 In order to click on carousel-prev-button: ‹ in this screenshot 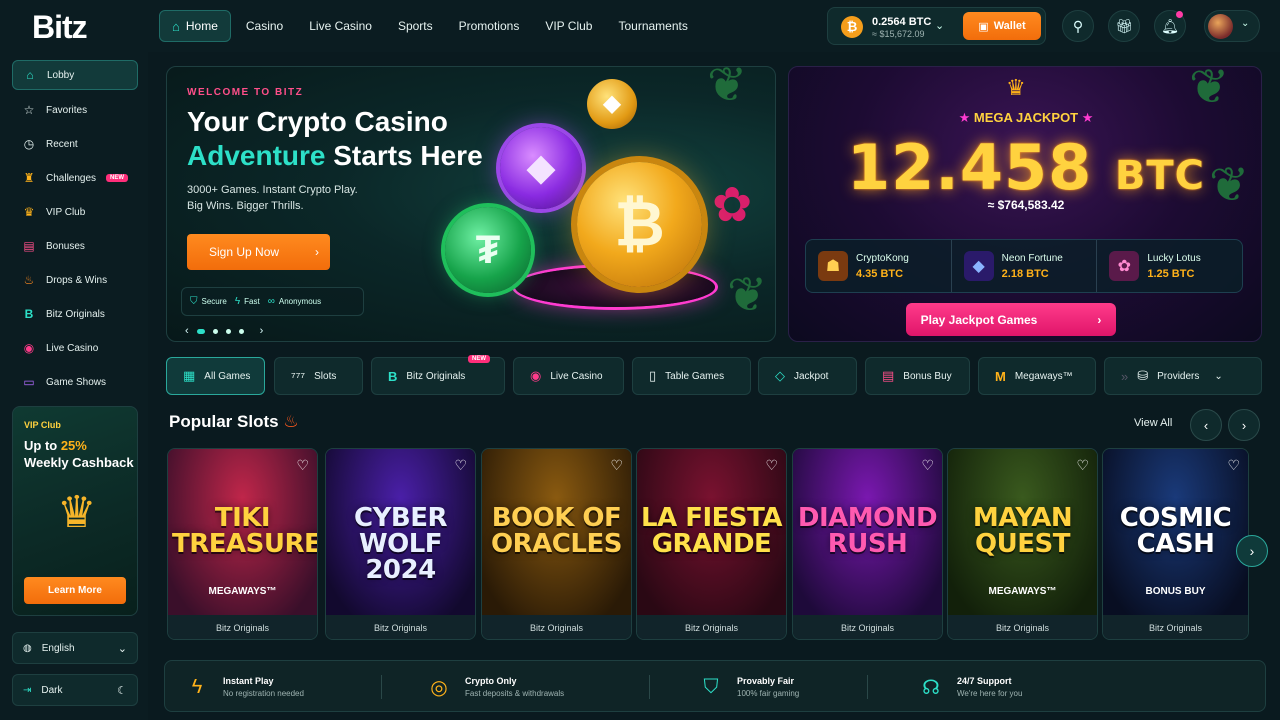, I will do `click(187, 331)`.